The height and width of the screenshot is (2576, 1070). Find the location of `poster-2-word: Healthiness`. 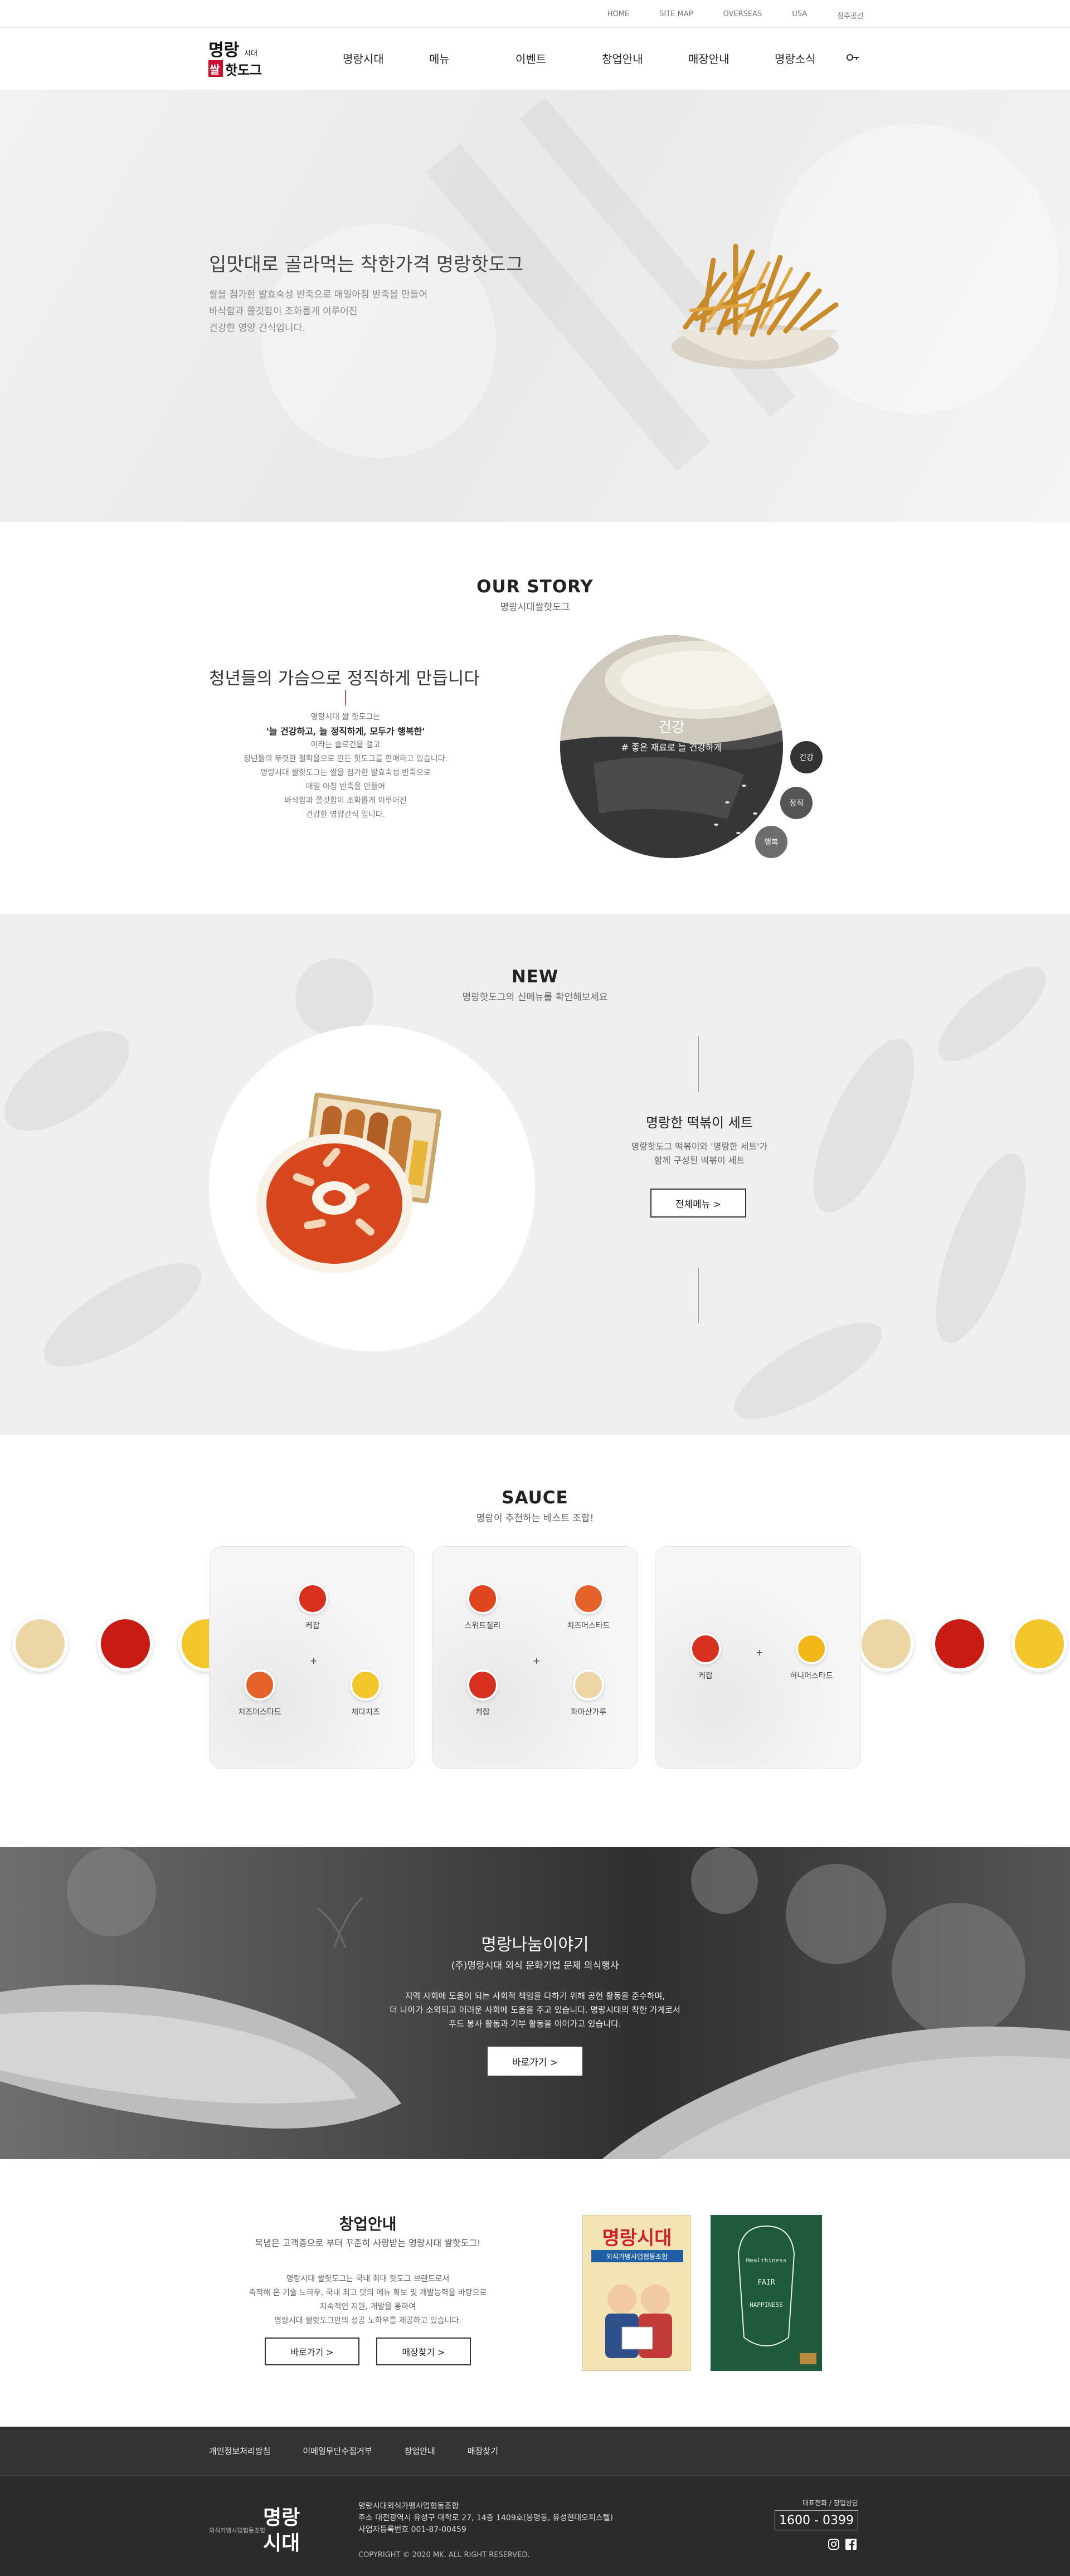

poster-2-word: Healthiness is located at coordinates (766, 2261).